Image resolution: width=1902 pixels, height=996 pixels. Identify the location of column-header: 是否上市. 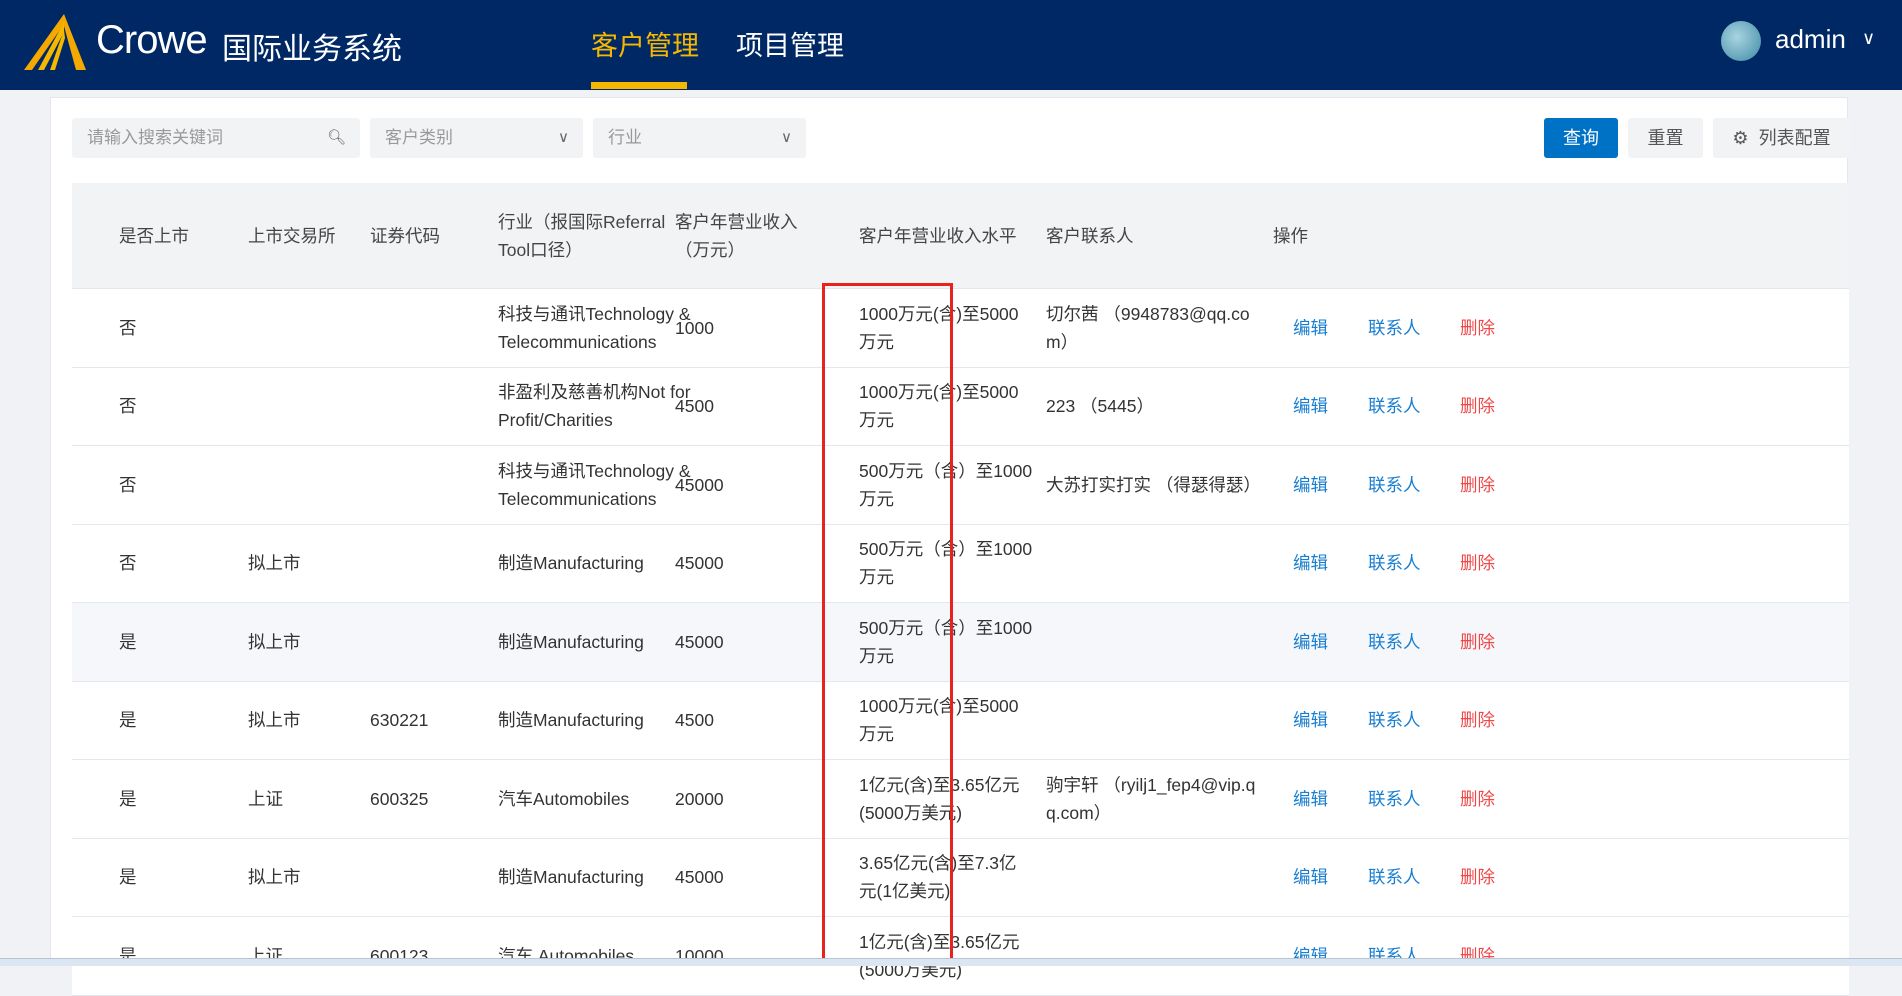
(154, 235).